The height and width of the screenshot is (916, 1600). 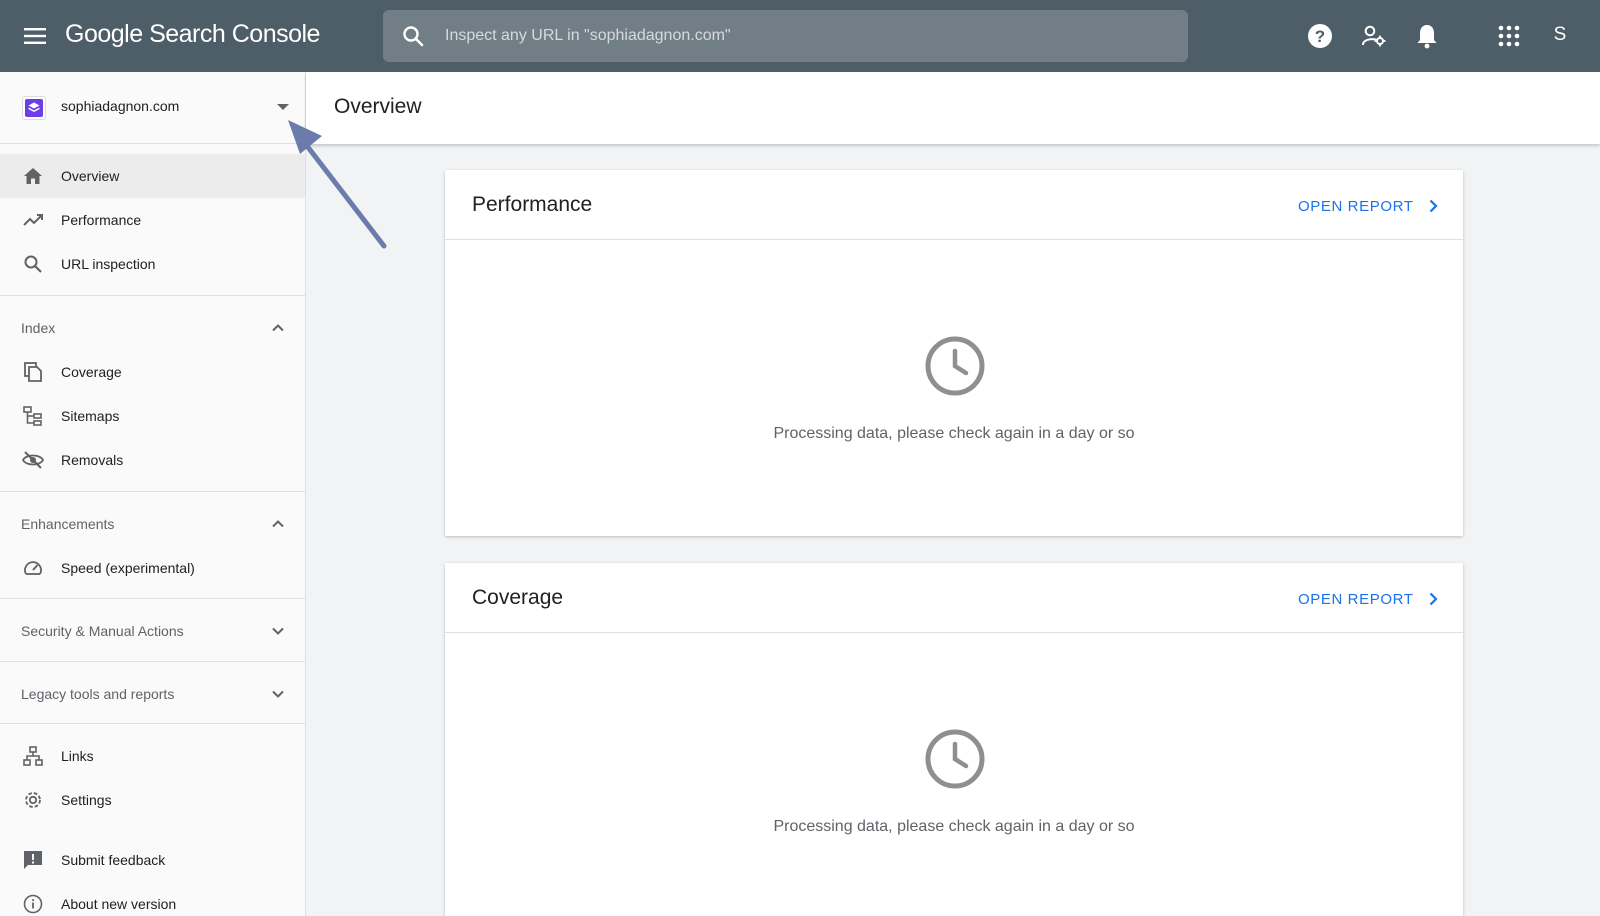 What do you see at coordinates (108, 264) in the screenshot?
I see `sidebar-item-label: URL inspection` at bounding box center [108, 264].